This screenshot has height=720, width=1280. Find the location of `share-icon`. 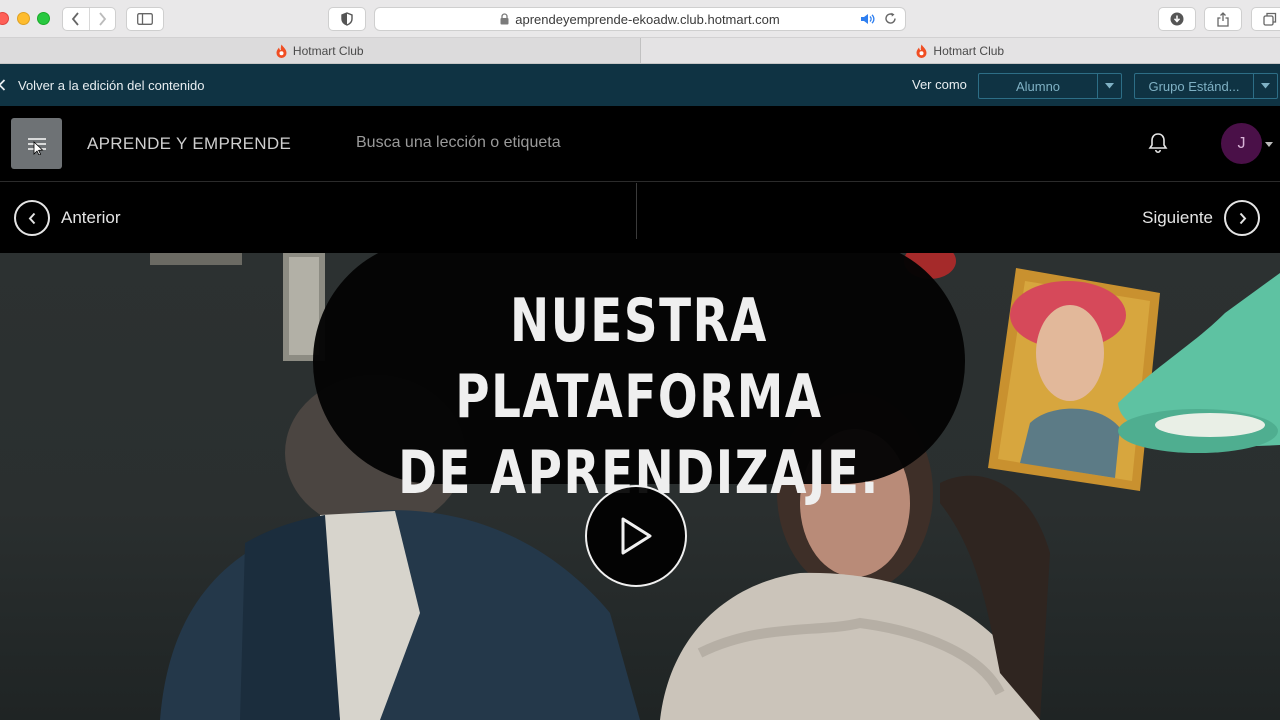

share-icon is located at coordinates (1223, 19).